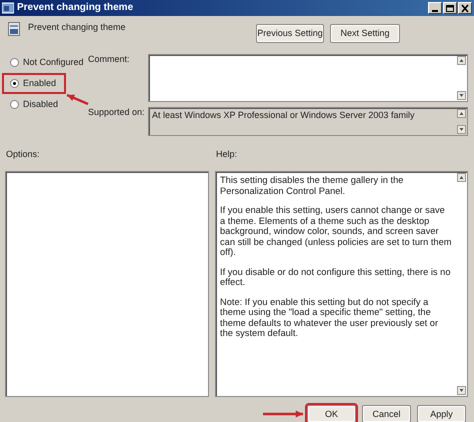  I want to click on supported-on-text: At least Windows XP Professional or Windows Server 2003 family, so click(283, 115).